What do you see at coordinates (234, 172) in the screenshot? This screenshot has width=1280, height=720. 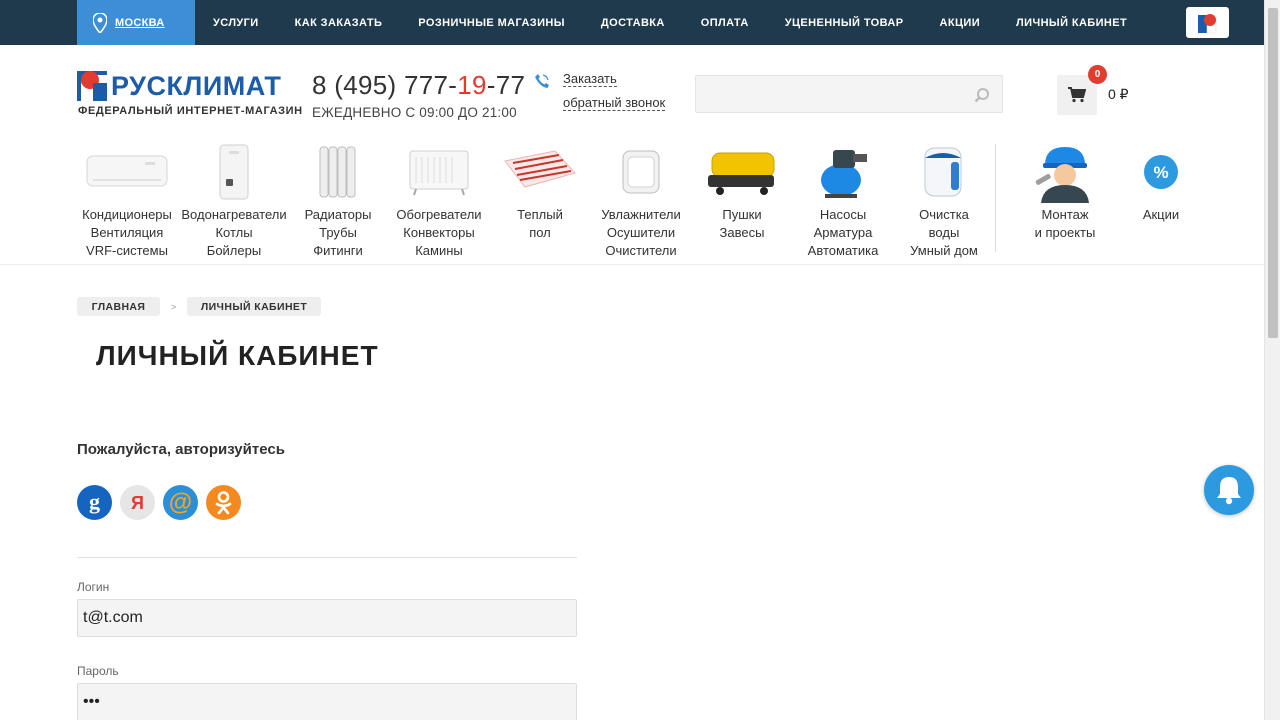 I see `water-heater-icon` at bounding box center [234, 172].